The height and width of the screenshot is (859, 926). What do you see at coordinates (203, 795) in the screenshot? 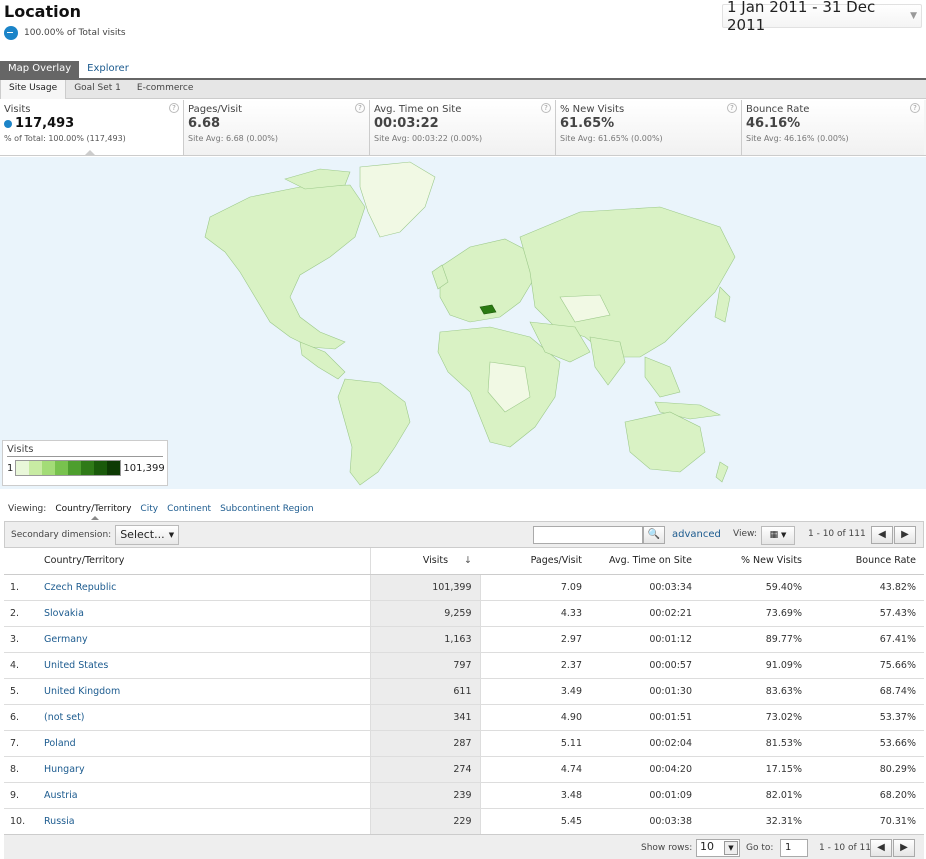
I see `country-link: Austria` at bounding box center [203, 795].